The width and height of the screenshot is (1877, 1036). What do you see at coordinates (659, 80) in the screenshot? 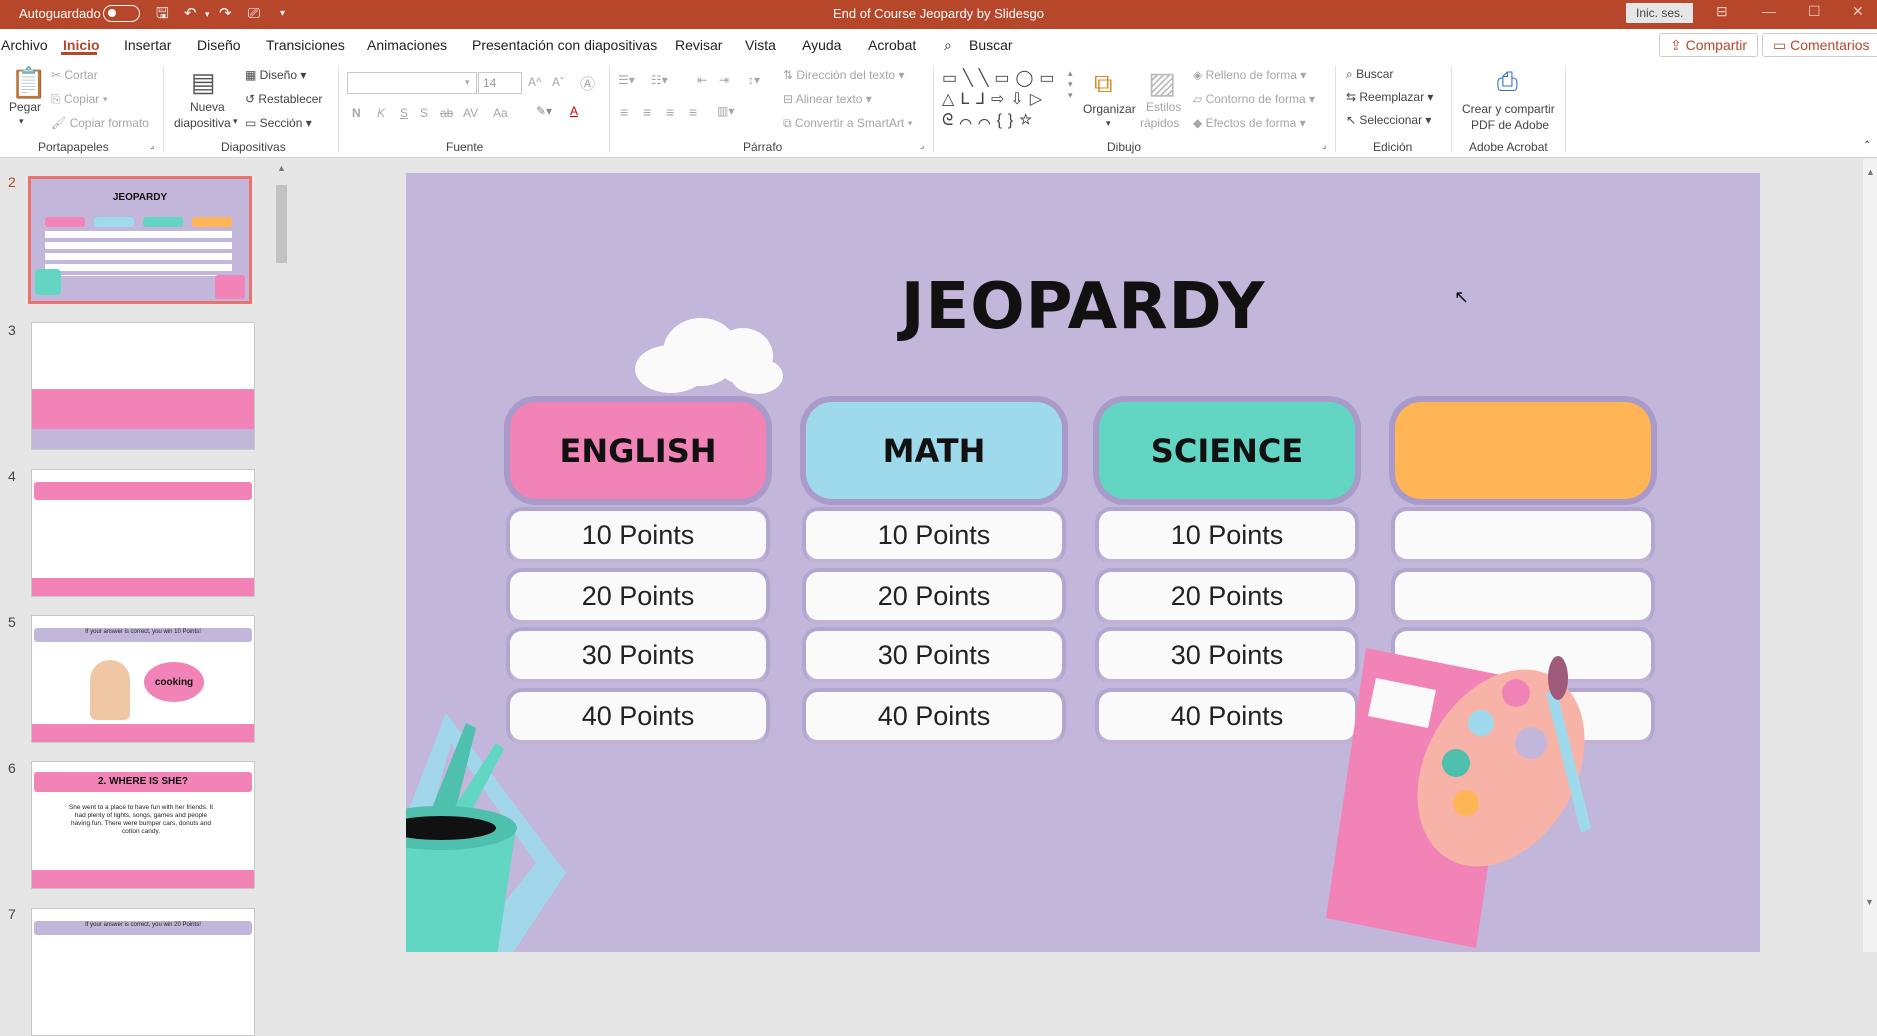
I see `numbering-icon: ☷▾` at bounding box center [659, 80].